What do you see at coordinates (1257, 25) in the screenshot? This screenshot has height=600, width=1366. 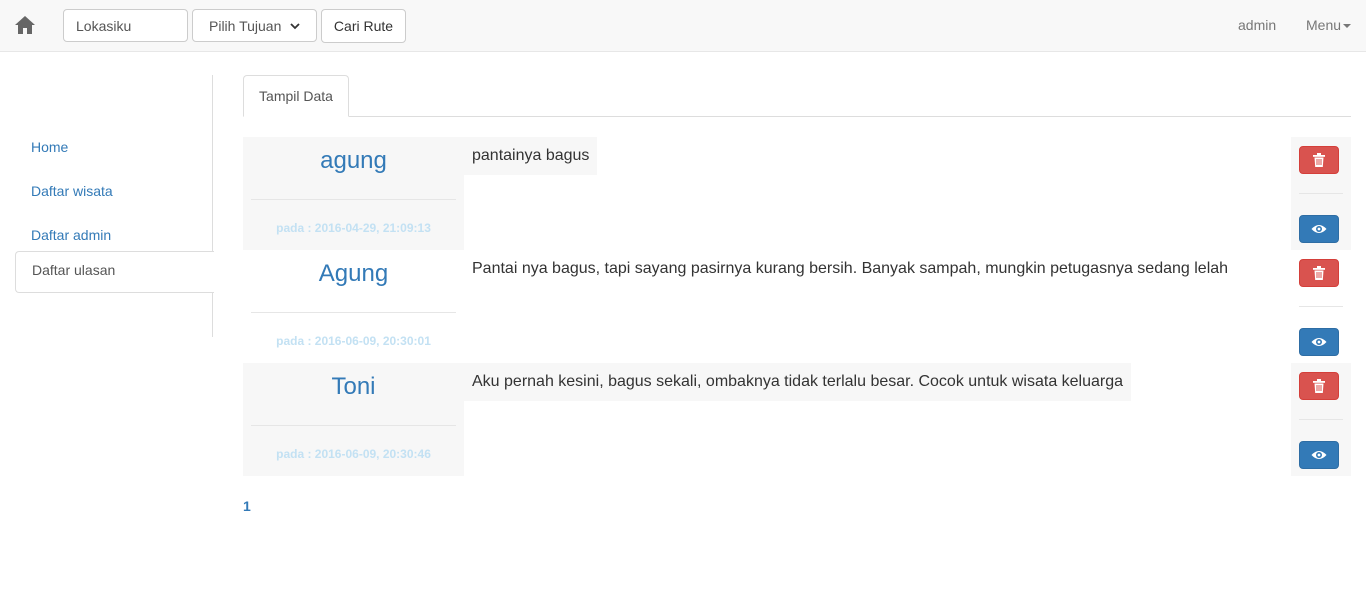 I see `user-link: admin` at bounding box center [1257, 25].